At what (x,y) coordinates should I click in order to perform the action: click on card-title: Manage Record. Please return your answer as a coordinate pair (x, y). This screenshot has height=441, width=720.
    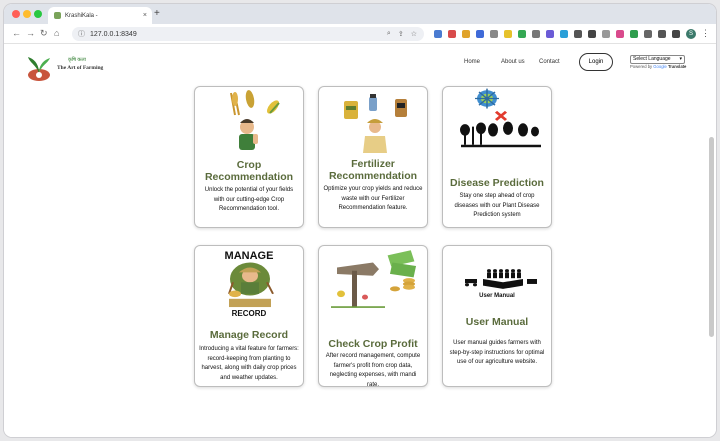
    Looking at the image, I should click on (249, 335).